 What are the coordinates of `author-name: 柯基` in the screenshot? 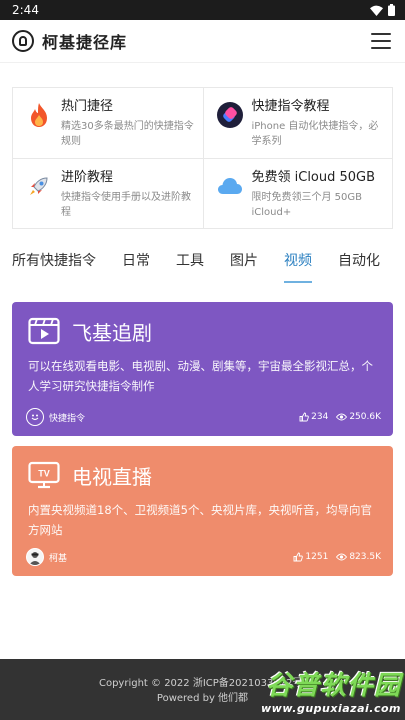 It's located at (58, 558).